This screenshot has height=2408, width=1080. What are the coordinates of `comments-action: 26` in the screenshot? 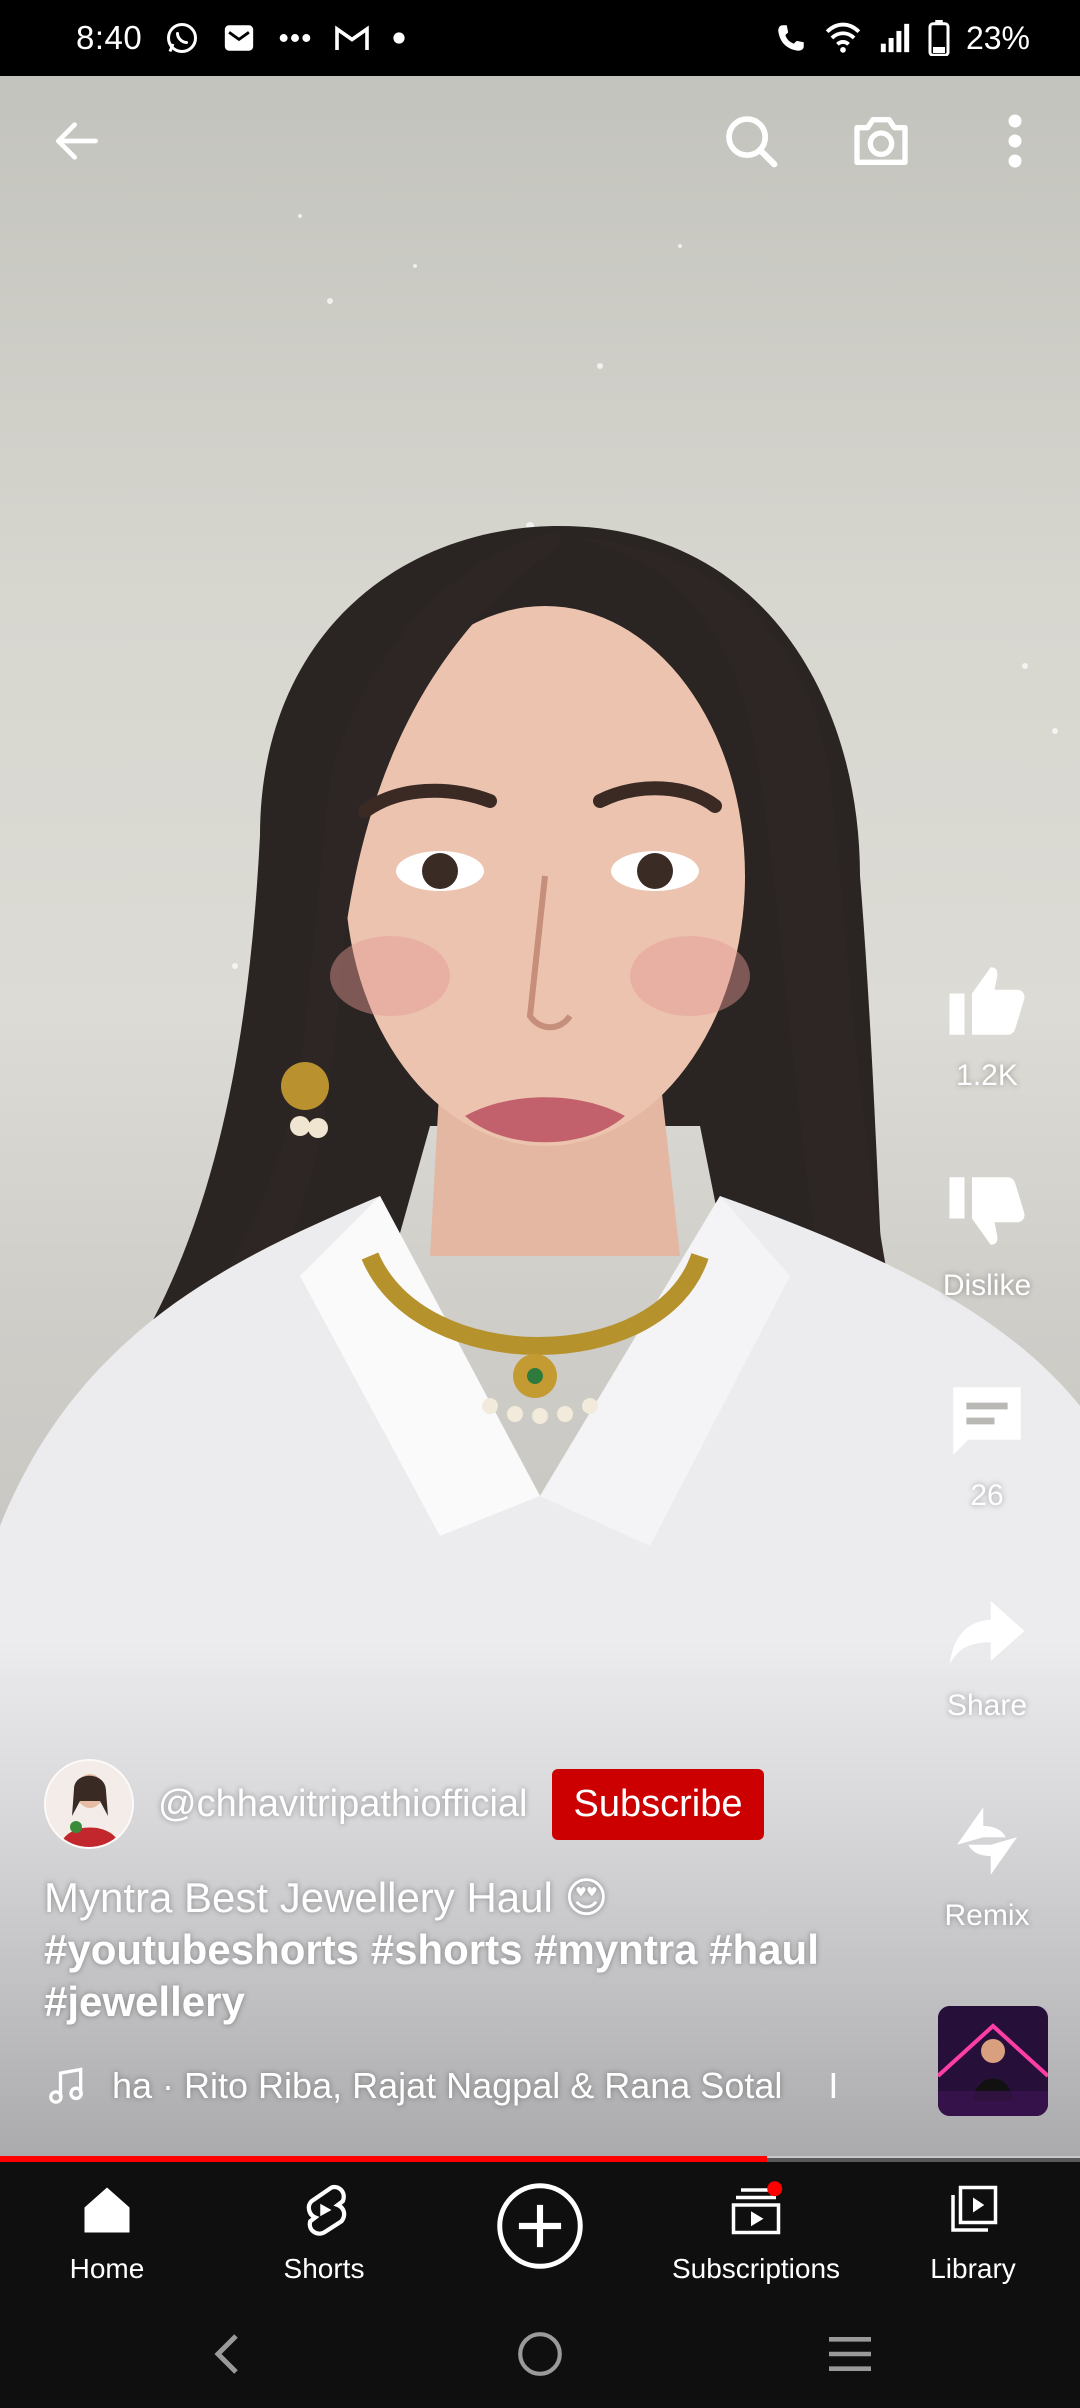 It's located at (987, 1444).